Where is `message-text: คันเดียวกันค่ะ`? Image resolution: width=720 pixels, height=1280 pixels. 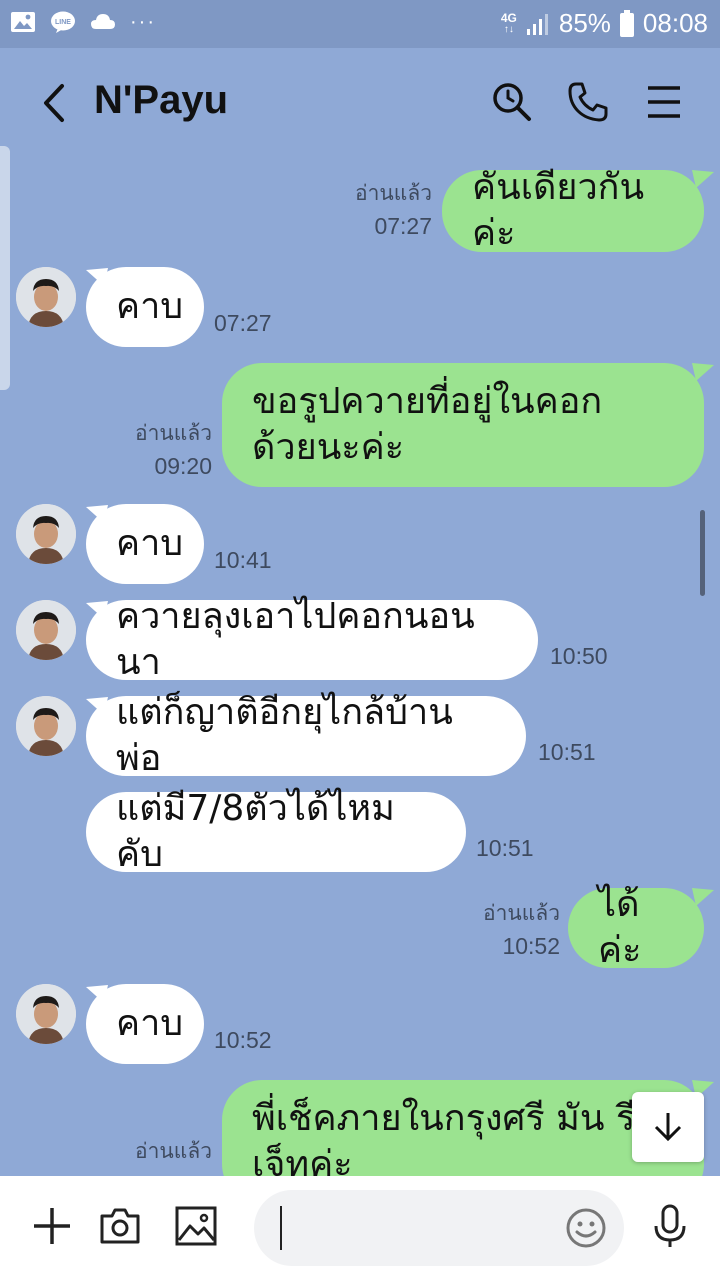 message-text: คันเดียวกันค่ะ is located at coordinates (558, 210).